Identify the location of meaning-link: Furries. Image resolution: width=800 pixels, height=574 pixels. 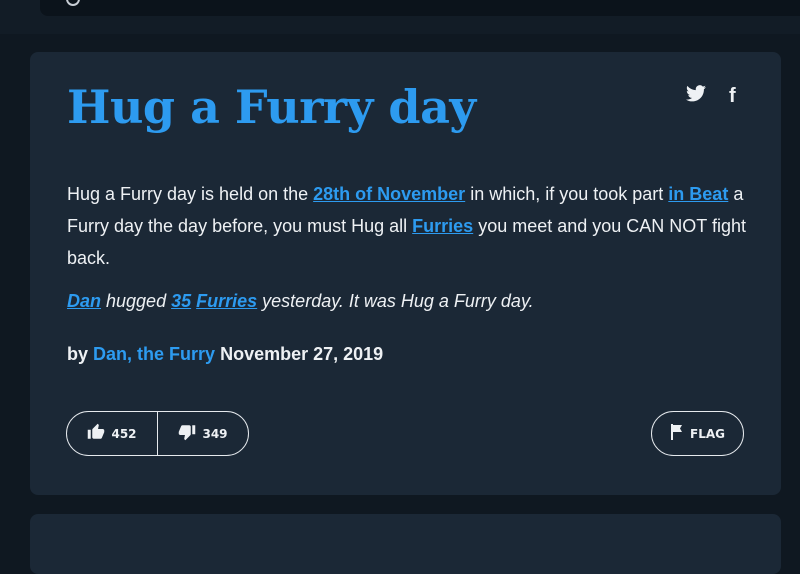
(442, 226).